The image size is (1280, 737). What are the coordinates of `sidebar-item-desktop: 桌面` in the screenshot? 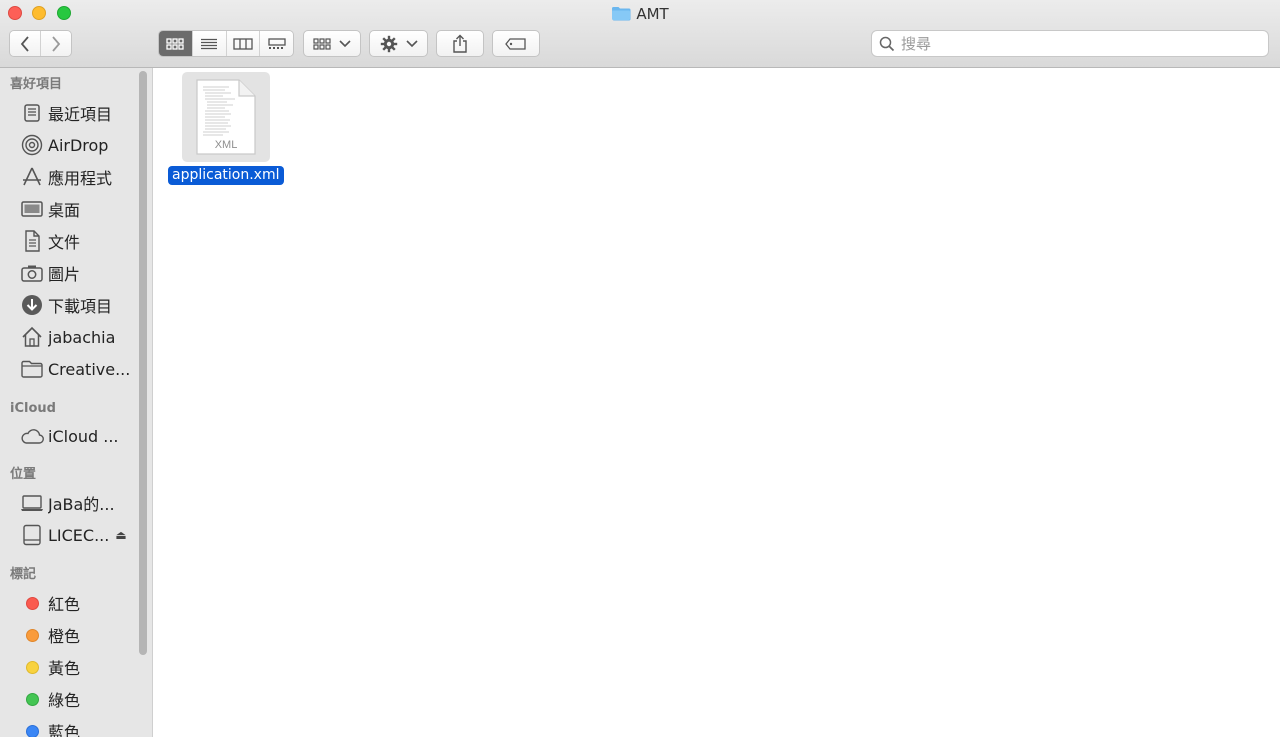 It's located at (79, 209).